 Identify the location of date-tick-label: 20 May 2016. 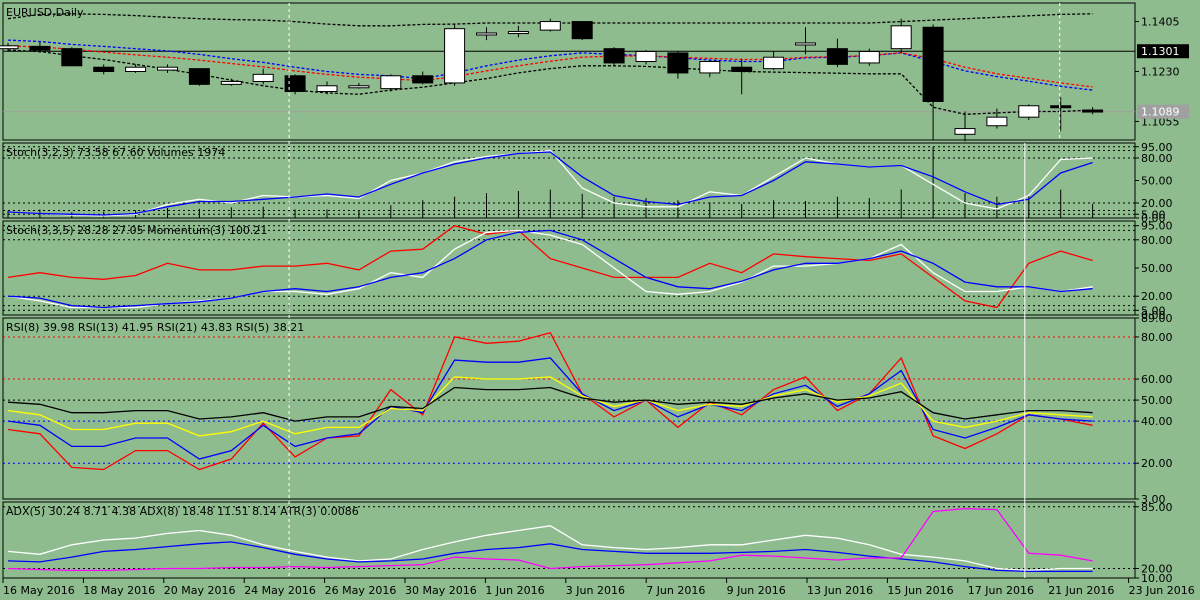
(200, 590).